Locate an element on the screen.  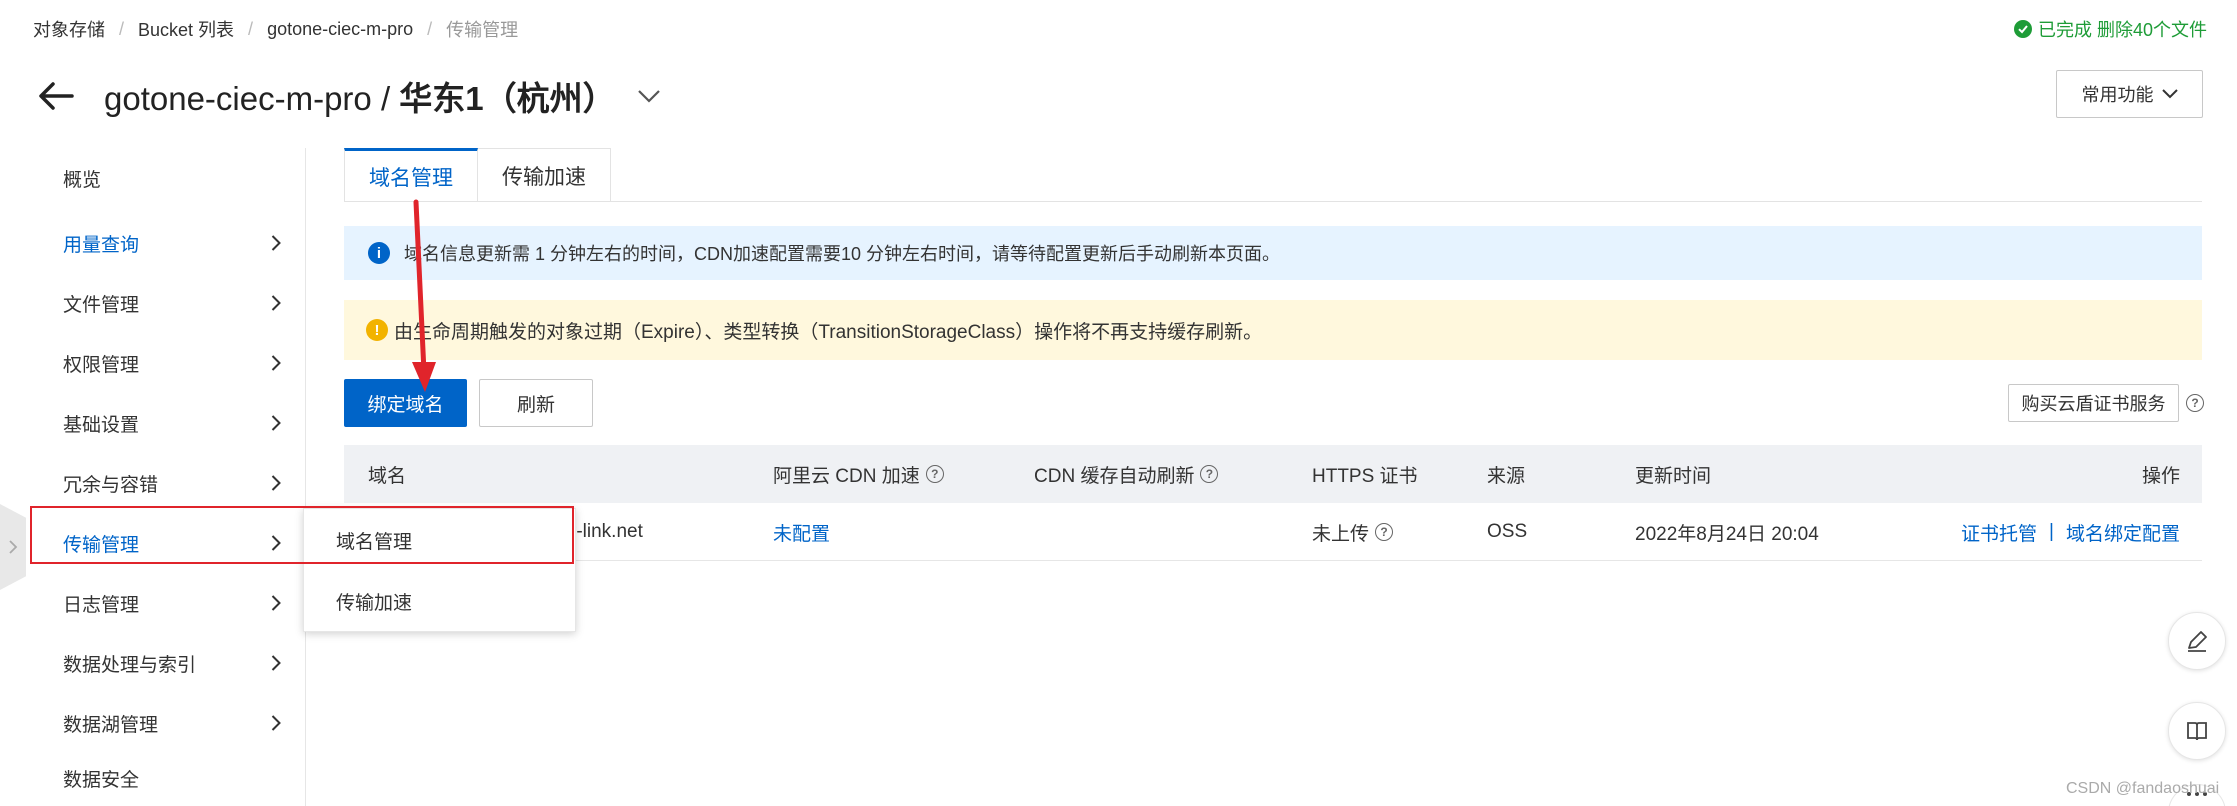
task-status-text: 已完成 删除40个文件 is located at coordinates (2122, 30).